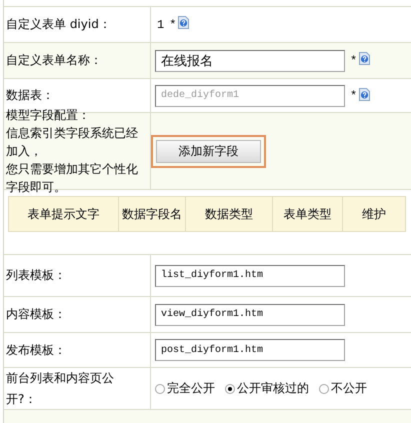  What do you see at coordinates (250, 61) in the screenshot?
I see `input-field: 在线报名` at bounding box center [250, 61].